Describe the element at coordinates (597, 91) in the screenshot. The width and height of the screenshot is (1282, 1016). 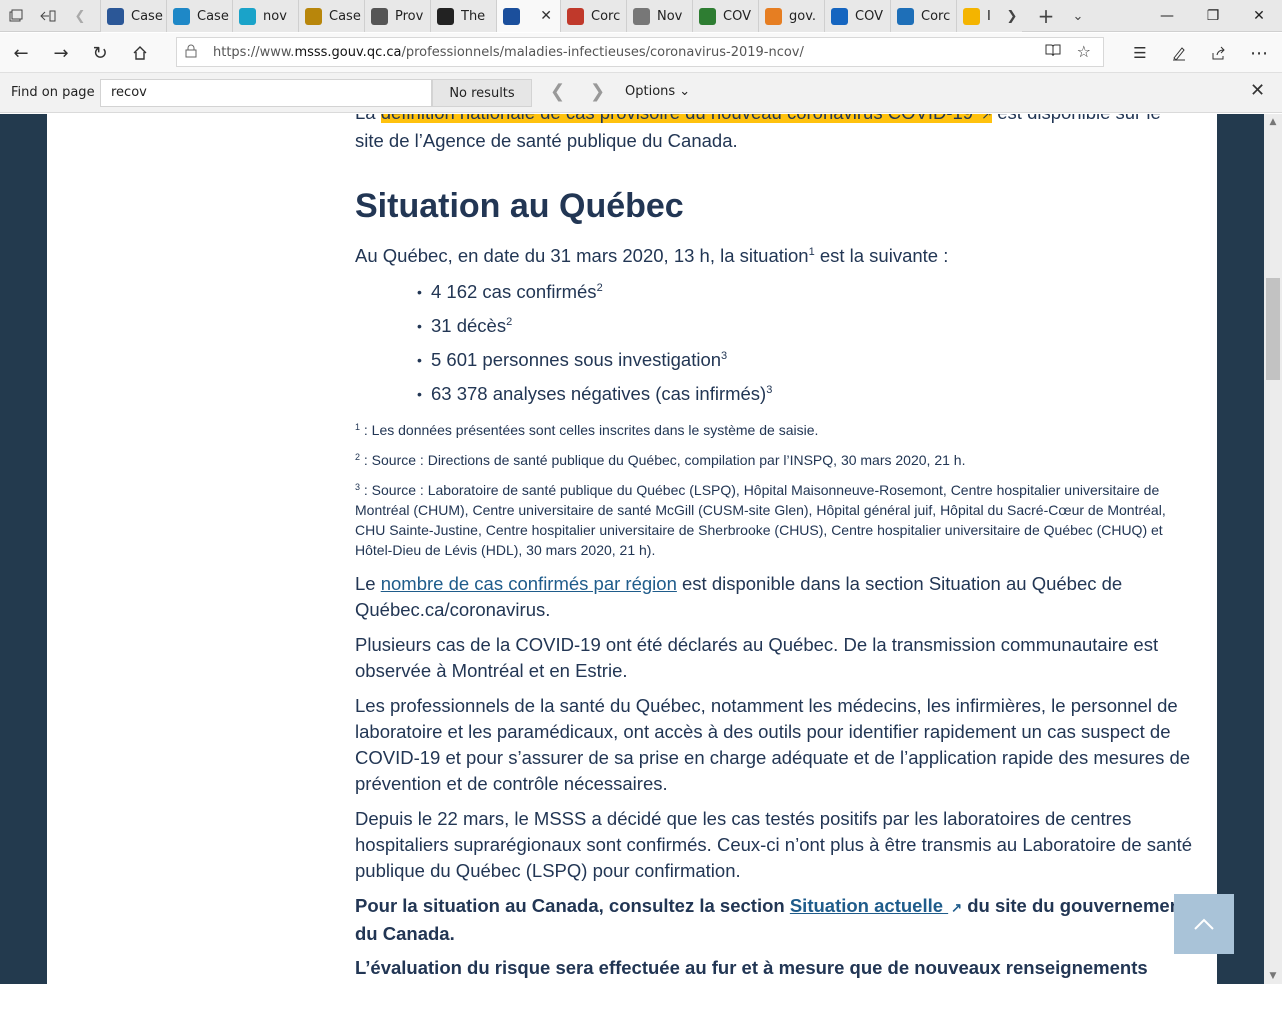
I see `find-next-icon: ❯` at that location.